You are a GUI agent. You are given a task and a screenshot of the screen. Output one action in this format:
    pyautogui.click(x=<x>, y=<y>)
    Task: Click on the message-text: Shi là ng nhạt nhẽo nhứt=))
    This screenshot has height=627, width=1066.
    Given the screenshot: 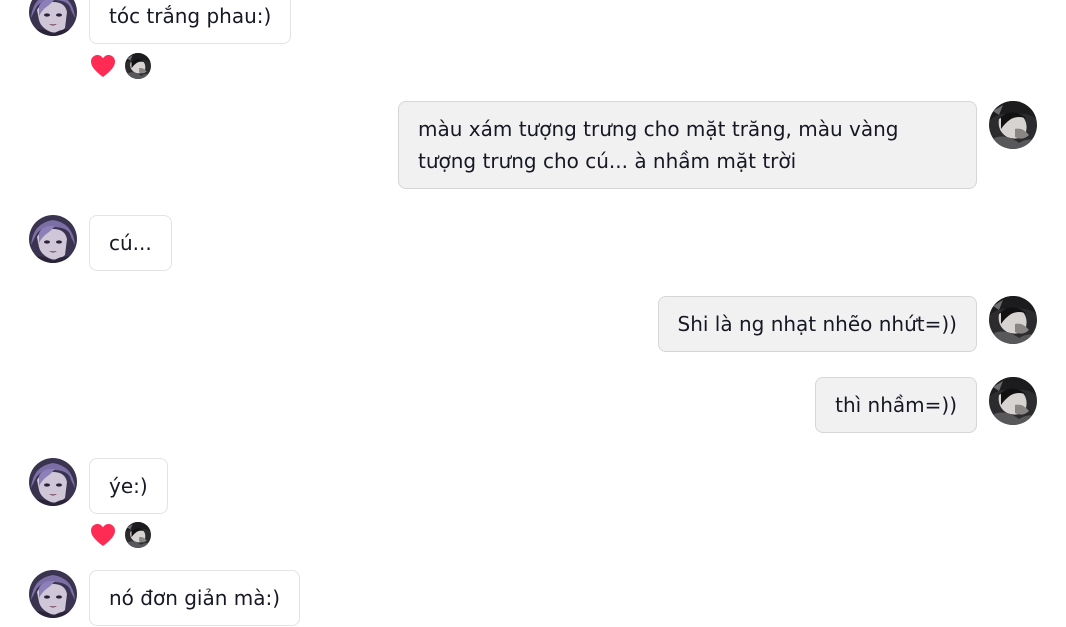 What is the action you would take?
    pyautogui.click(x=817, y=324)
    